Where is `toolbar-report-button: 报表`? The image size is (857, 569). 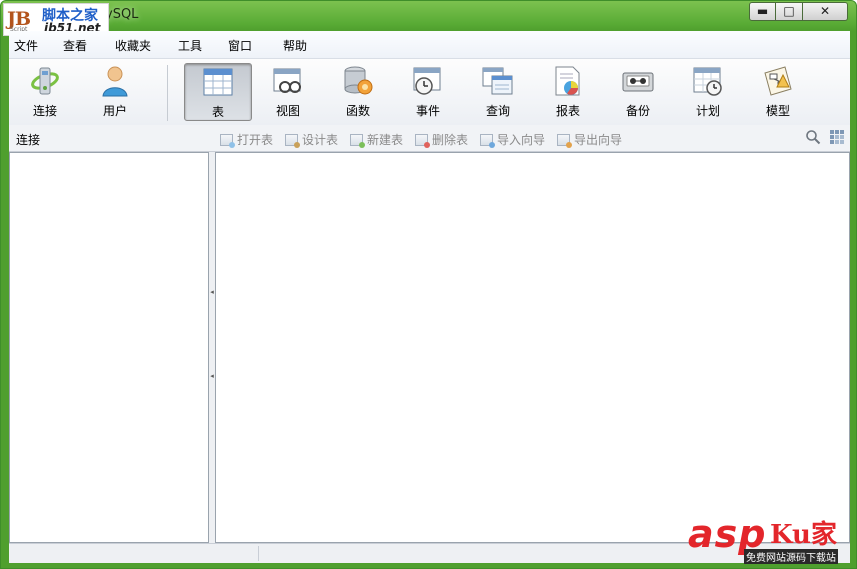 toolbar-report-button: 报表 is located at coordinates (568, 92).